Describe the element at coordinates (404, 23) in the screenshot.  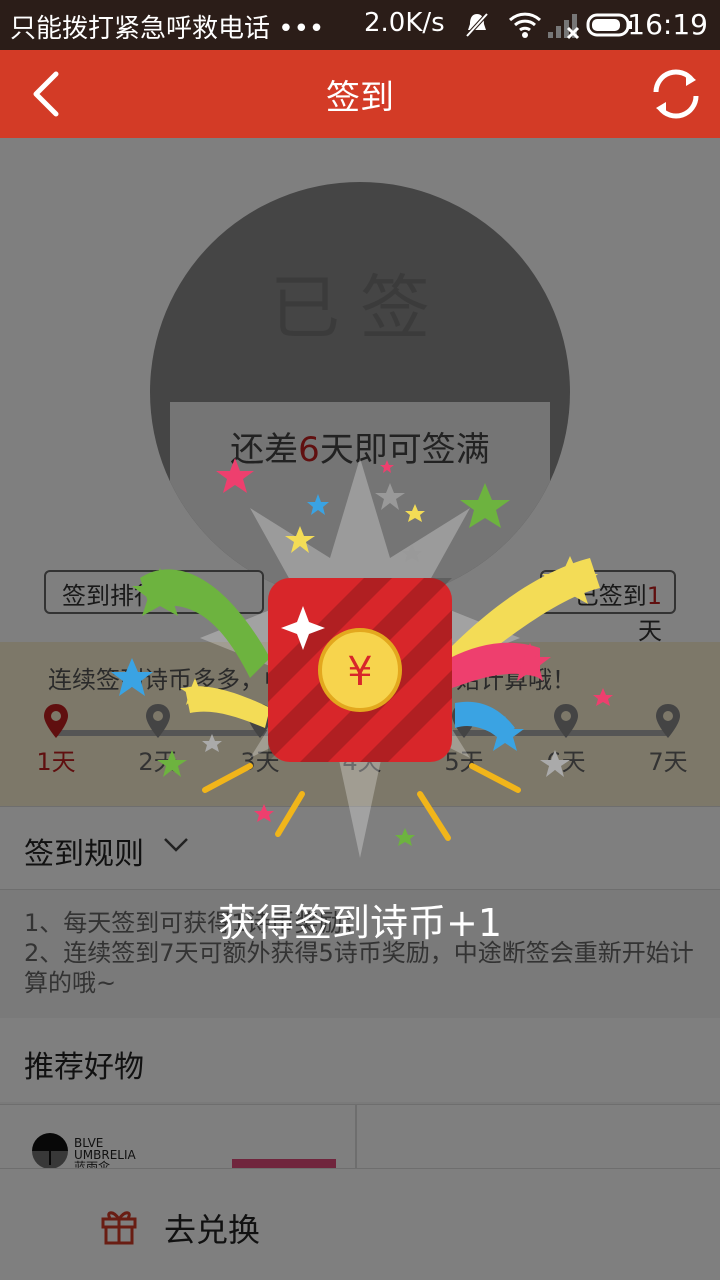
I see `network-speed: 2.0K/s` at that location.